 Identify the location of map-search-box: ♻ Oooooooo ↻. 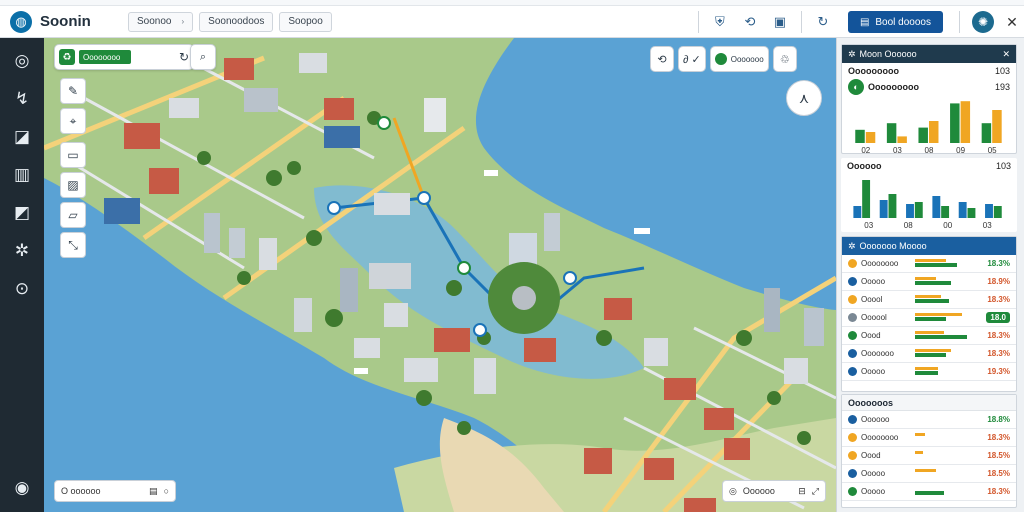
(124, 57).